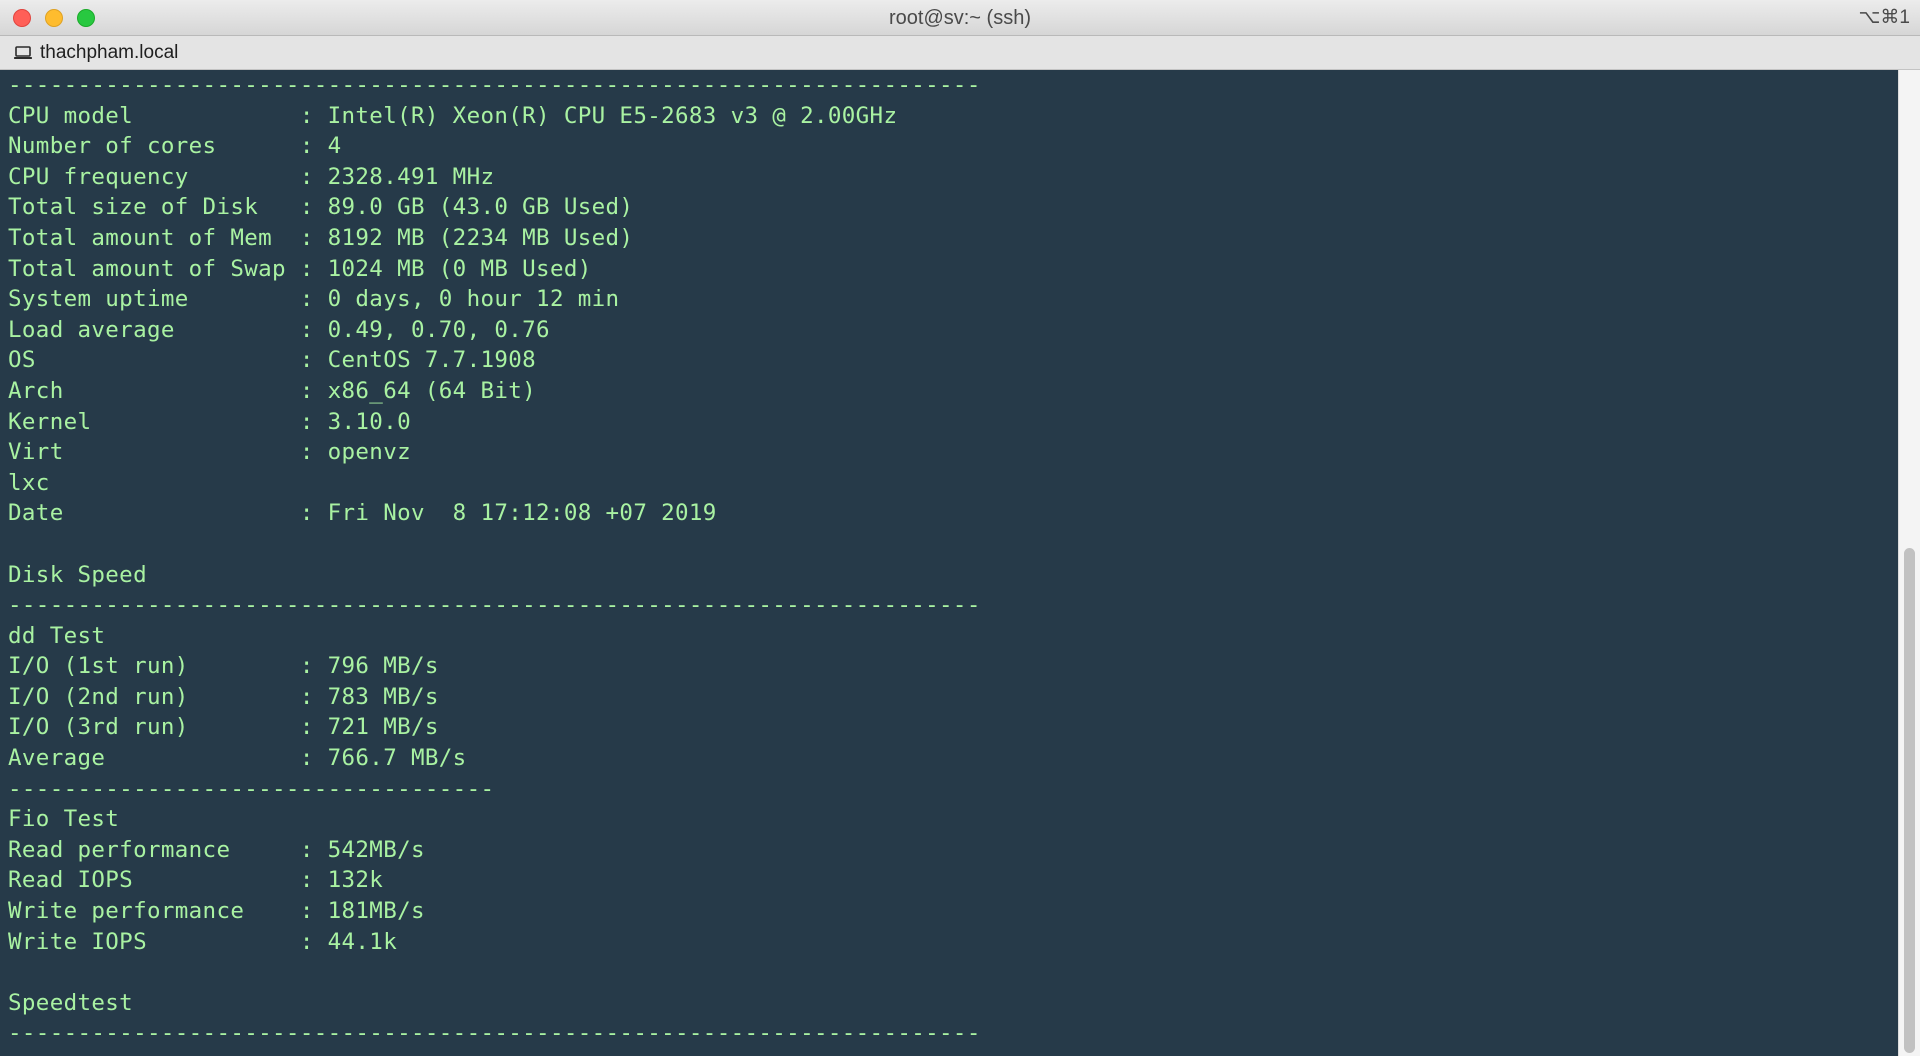 The image size is (1920, 1056). What do you see at coordinates (77, 574) in the screenshot?
I see `terminal-line: Disk Speed` at bounding box center [77, 574].